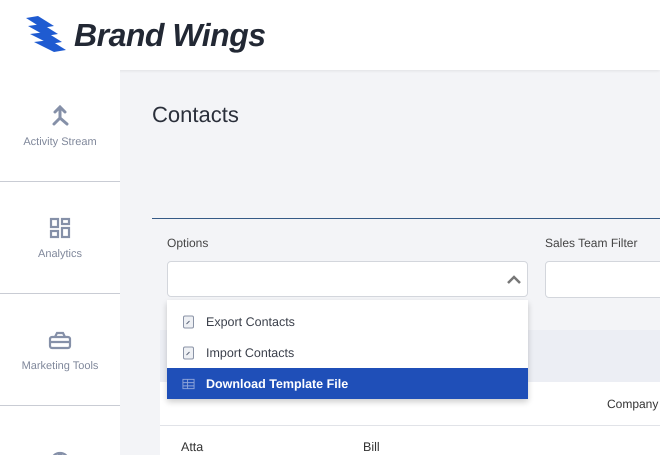  What do you see at coordinates (591, 243) in the screenshot?
I see `field-label: Sales Team Filter` at bounding box center [591, 243].